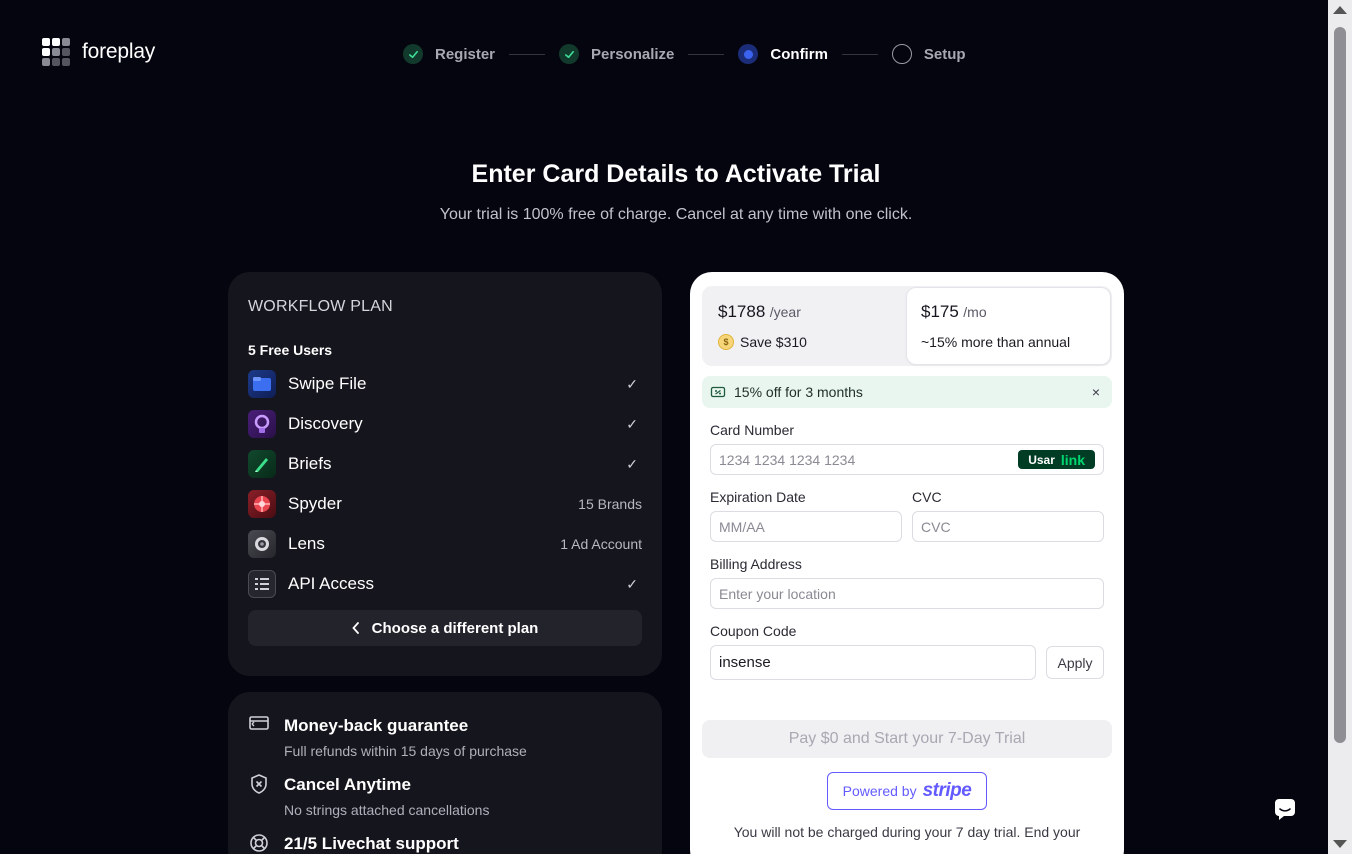  I want to click on shield-x-icon, so click(260, 785).